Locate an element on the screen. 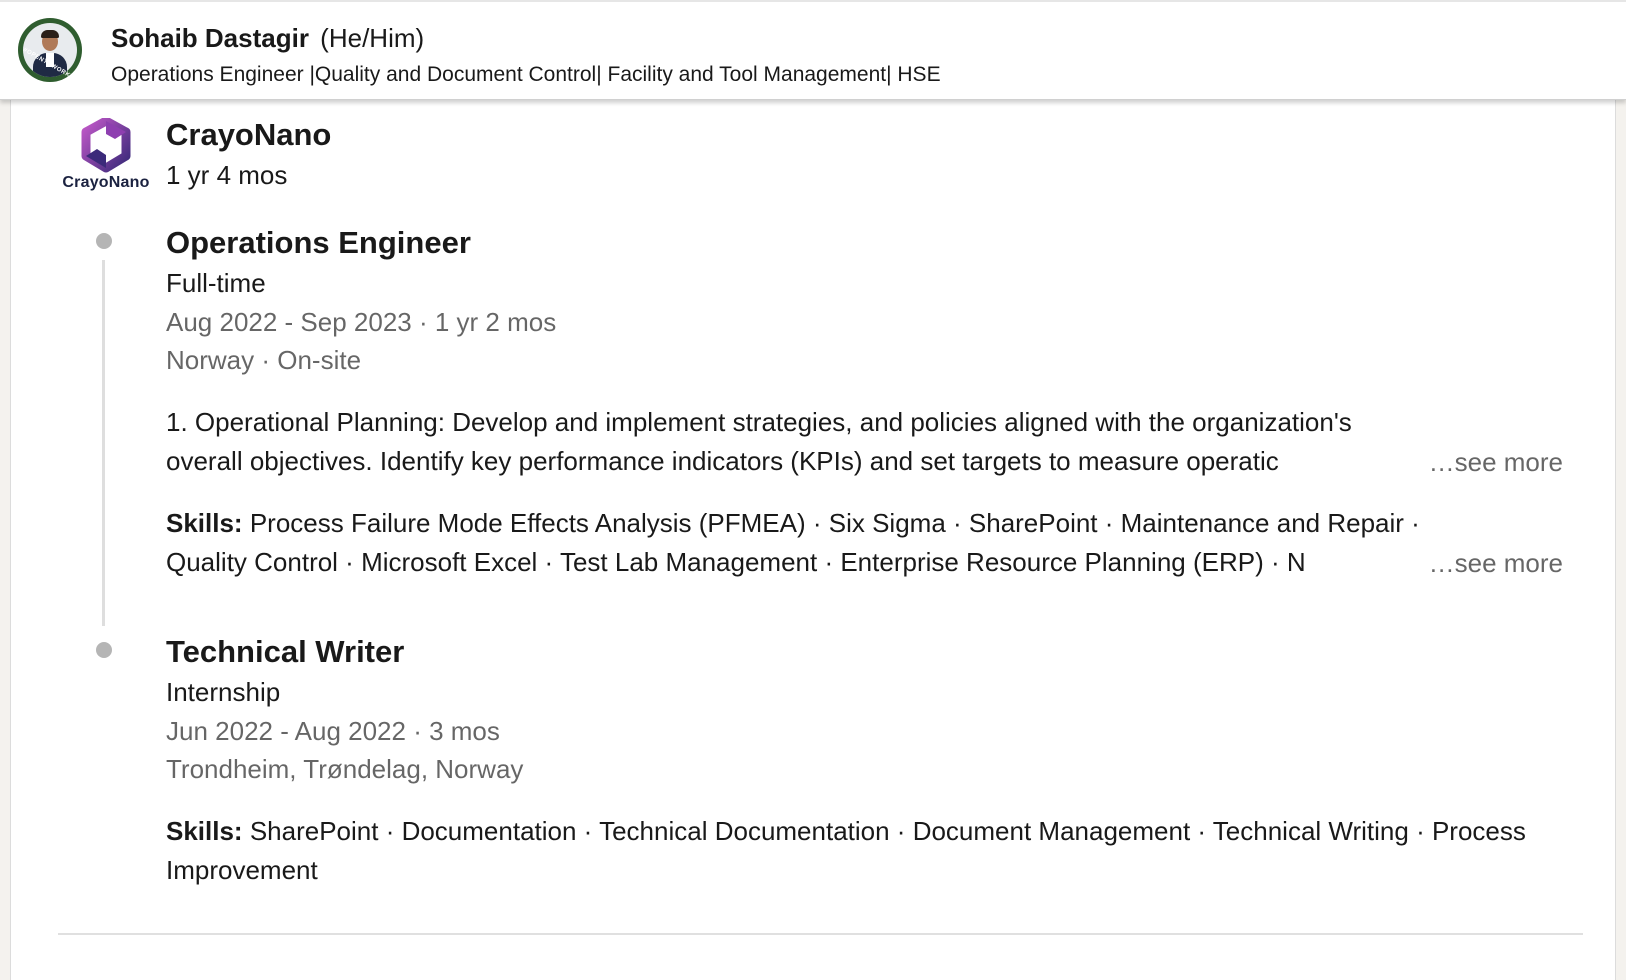 The width and height of the screenshot is (1626, 980). profile-name-line: Sohaib Dastagir (He/Him) is located at coordinates (267, 38).